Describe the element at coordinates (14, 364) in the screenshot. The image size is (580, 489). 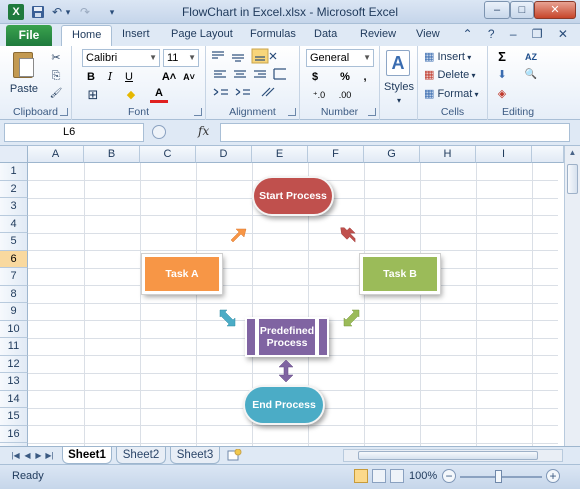
I see `row-header-12: 12` at that location.